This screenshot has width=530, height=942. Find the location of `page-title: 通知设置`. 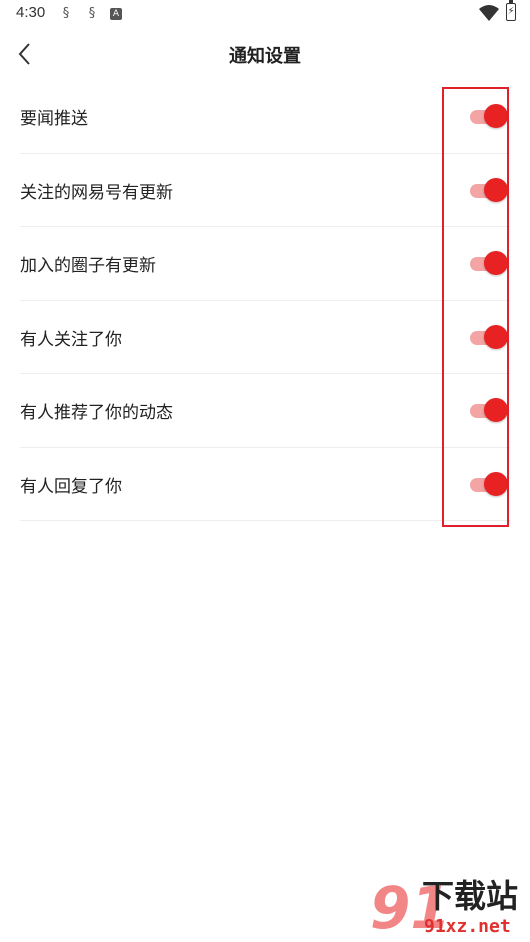

page-title: 通知设置 is located at coordinates (265, 56).